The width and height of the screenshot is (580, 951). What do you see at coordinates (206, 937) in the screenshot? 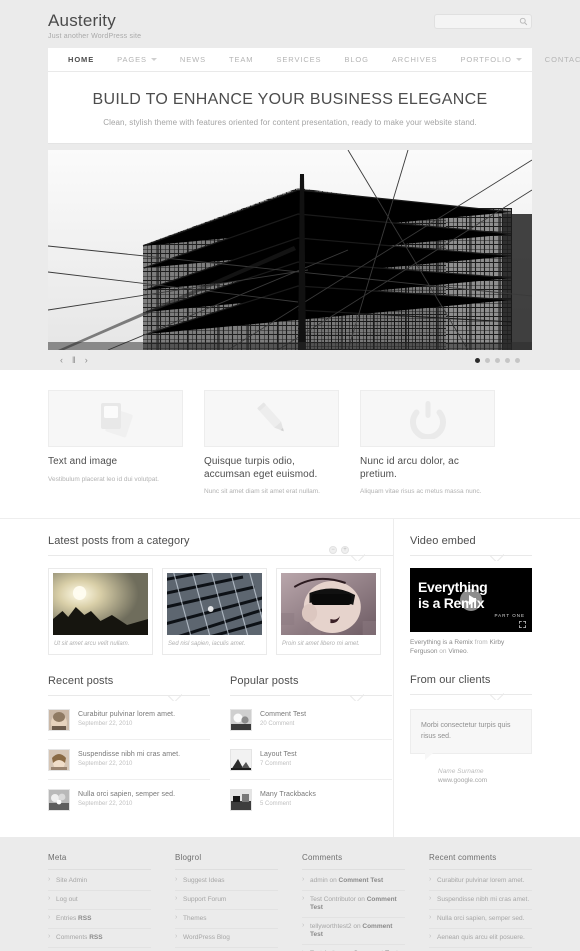
I see `footer-link-text: WordPress Blog` at bounding box center [206, 937].